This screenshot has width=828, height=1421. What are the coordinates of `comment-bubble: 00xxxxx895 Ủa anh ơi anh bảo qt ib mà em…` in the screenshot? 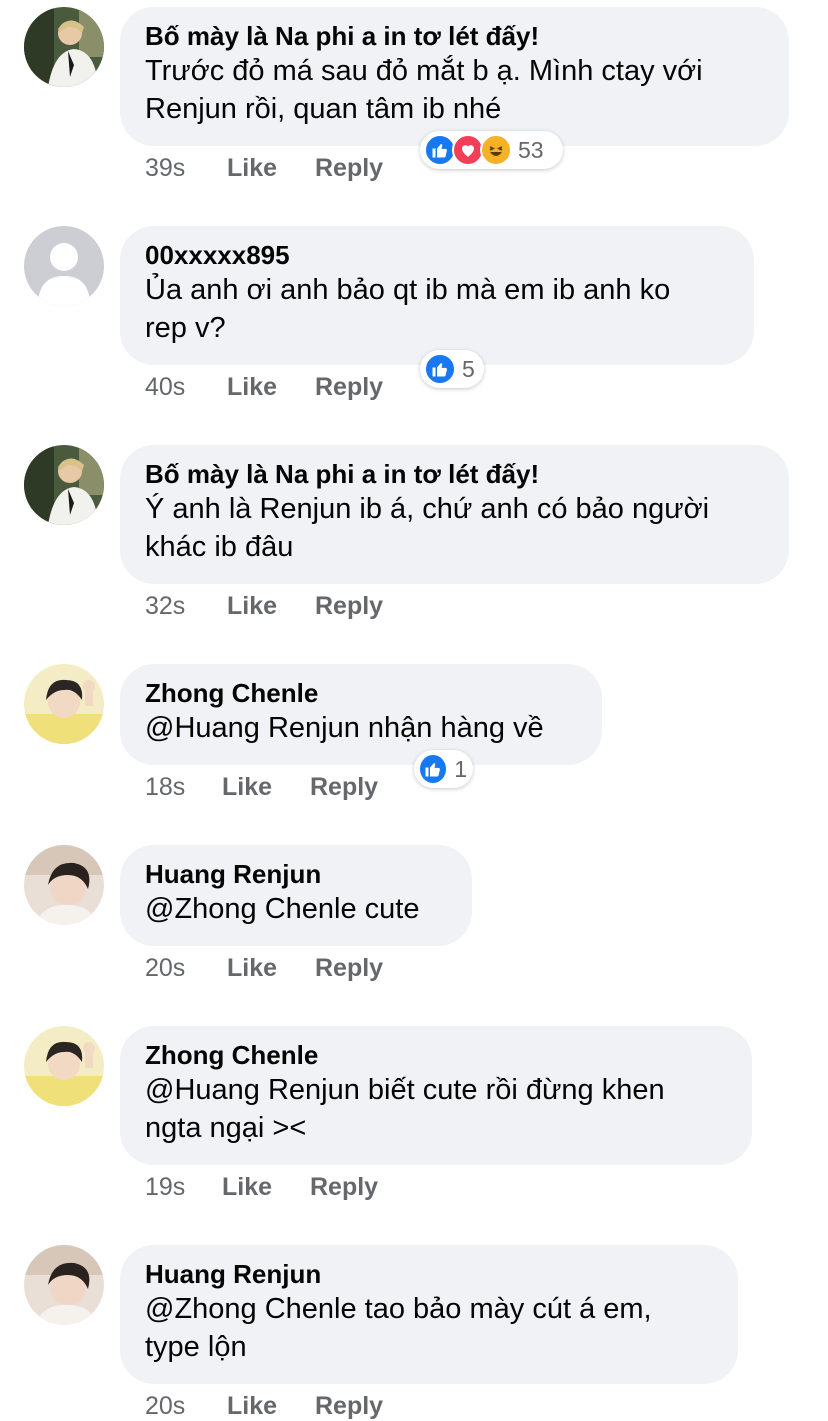 It's located at (437, 295).